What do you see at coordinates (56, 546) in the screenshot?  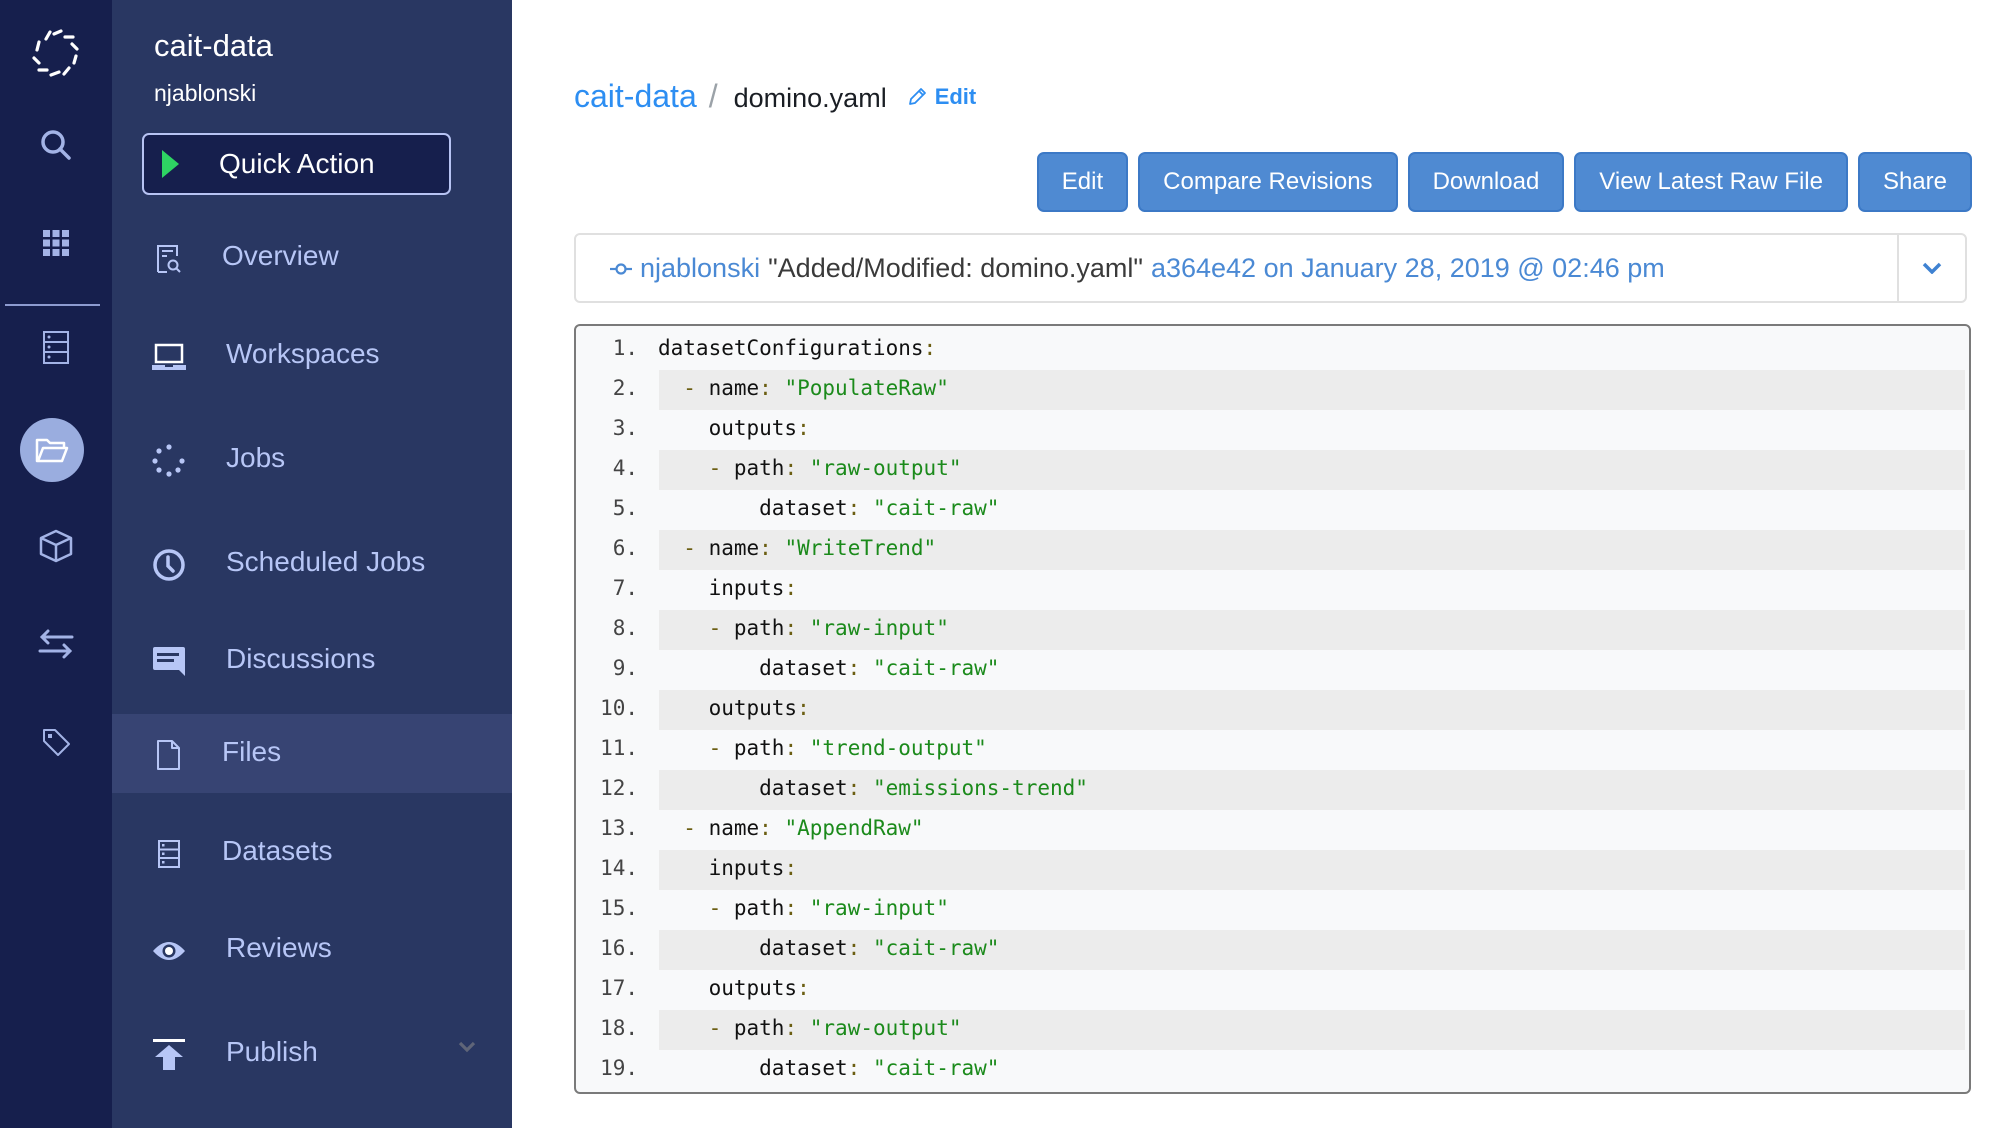 I see `cube-icon` at bounding box center [56, 546].